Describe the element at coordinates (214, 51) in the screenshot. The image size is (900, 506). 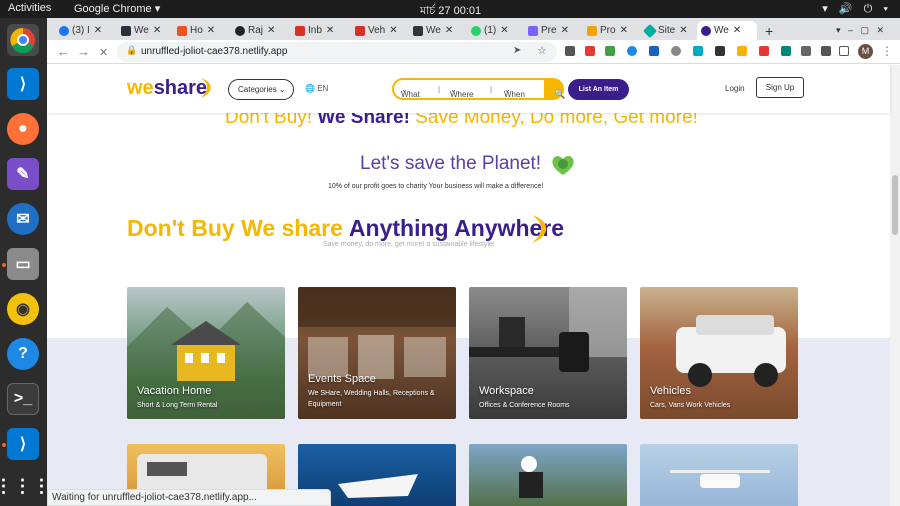
I see `url-text: unruffled-joliot-cae378.netlify.app` at that location.